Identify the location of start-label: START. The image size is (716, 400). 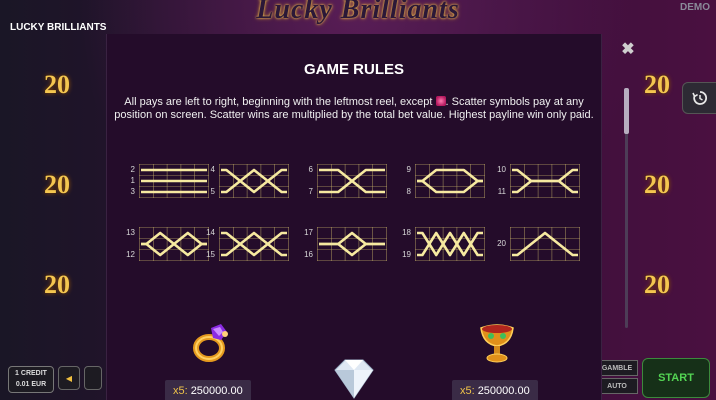
(676, 378).